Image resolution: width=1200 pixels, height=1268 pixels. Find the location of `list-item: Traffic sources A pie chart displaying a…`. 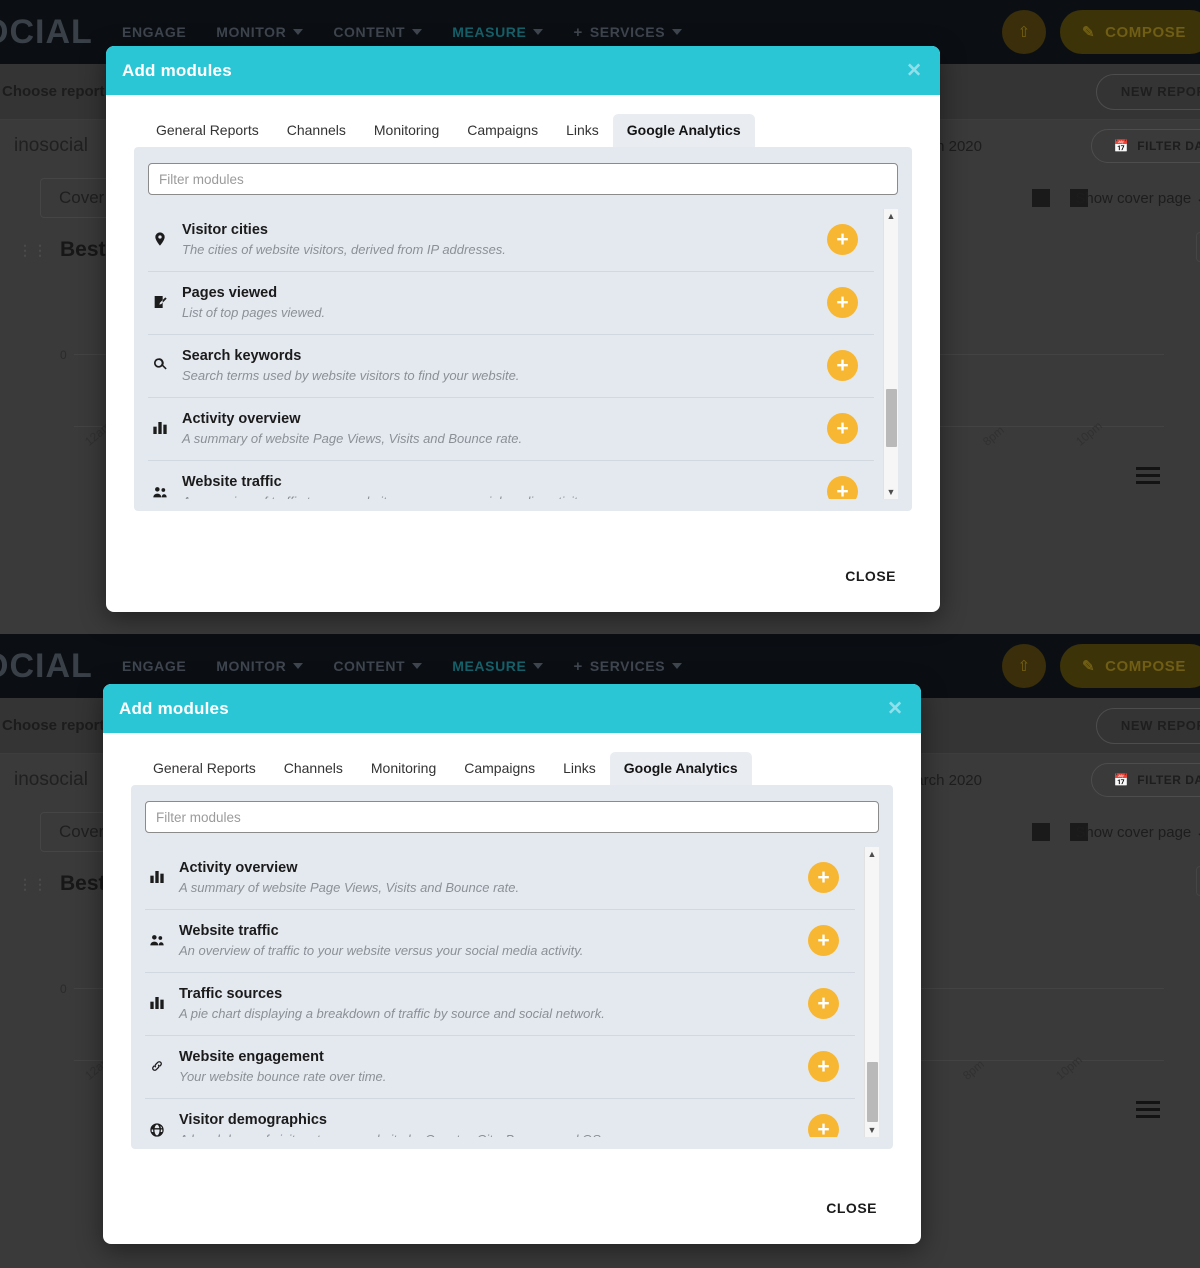

list-item: Traffic sources A pie chart displaying a… is located at coordinates (500, 1004).